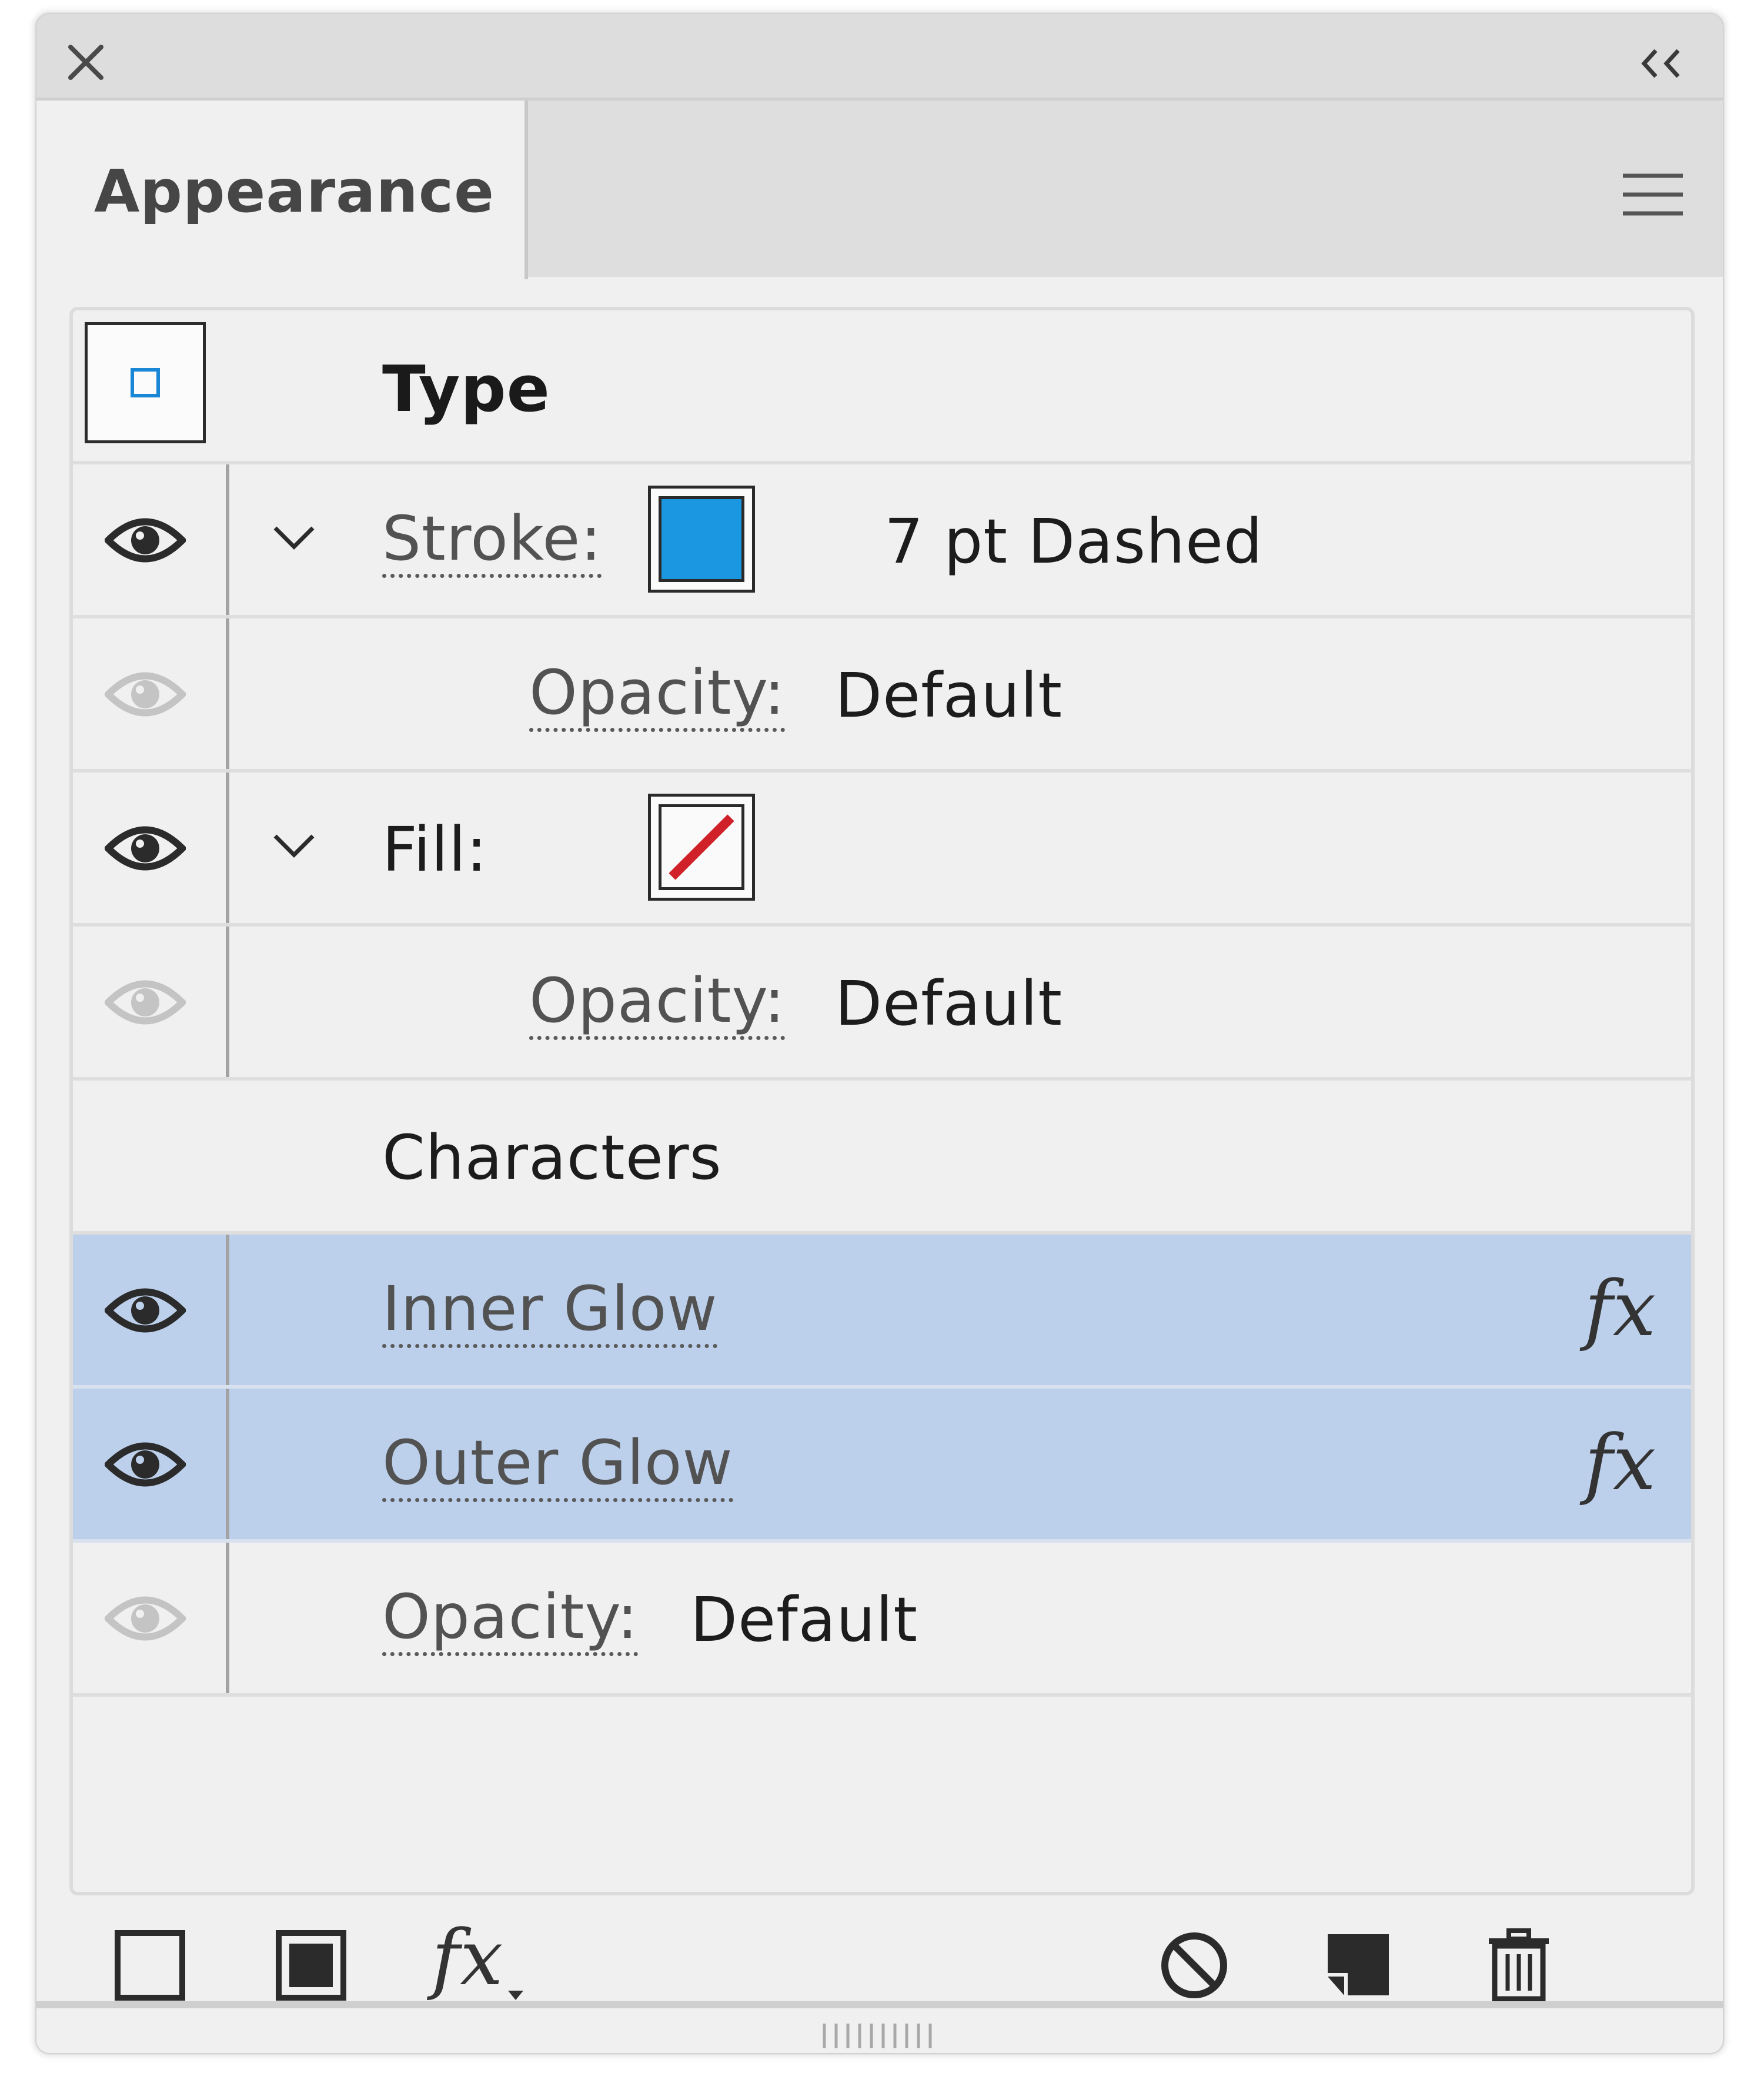 Image resolution: width=1764 pixels, height=2100 pixels. Describe the element at coordinates (557, 1466) in the screenshot. I see `outer-glow-label: Outer Glow` at that location.